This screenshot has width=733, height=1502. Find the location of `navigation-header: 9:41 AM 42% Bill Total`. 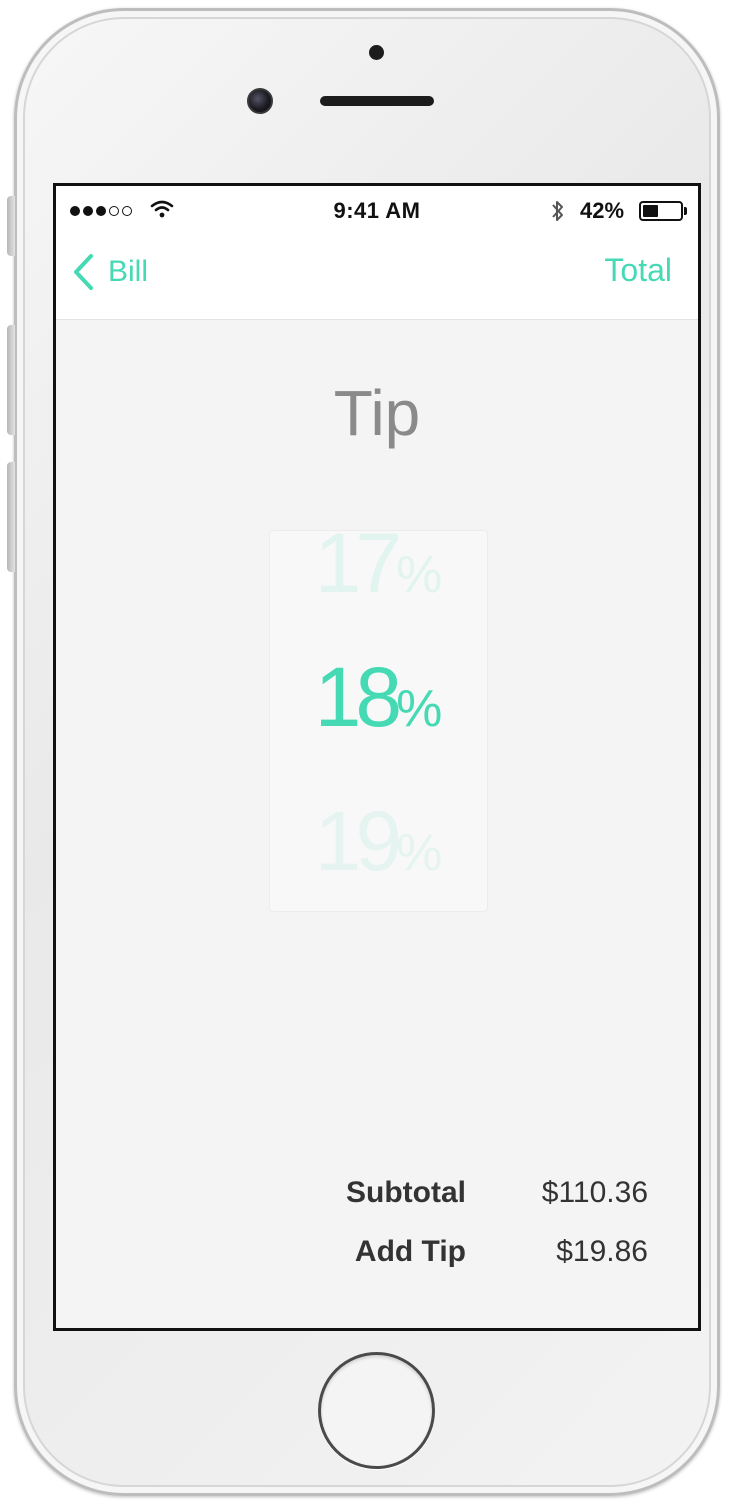

navigation-header: 9:41 AM 42% Bill Total is located at coordinates (377, 253).